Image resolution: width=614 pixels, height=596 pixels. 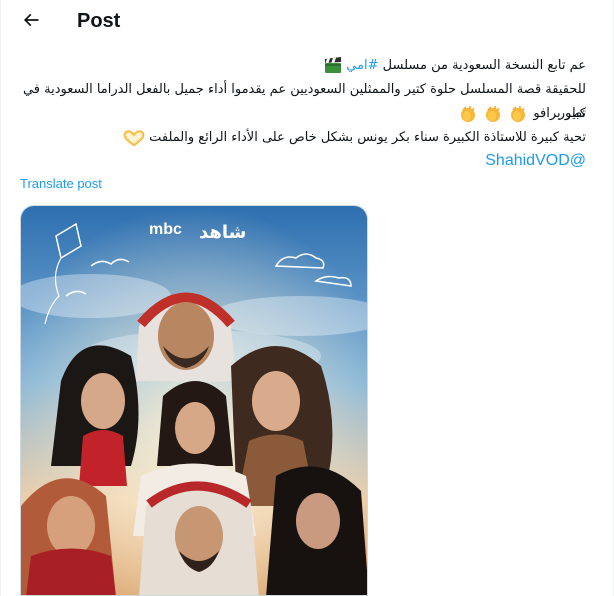 I want to click on post-text-line: عم تابع النسخة السعودية من مسلسل #امي, so click(x=303, y=66).